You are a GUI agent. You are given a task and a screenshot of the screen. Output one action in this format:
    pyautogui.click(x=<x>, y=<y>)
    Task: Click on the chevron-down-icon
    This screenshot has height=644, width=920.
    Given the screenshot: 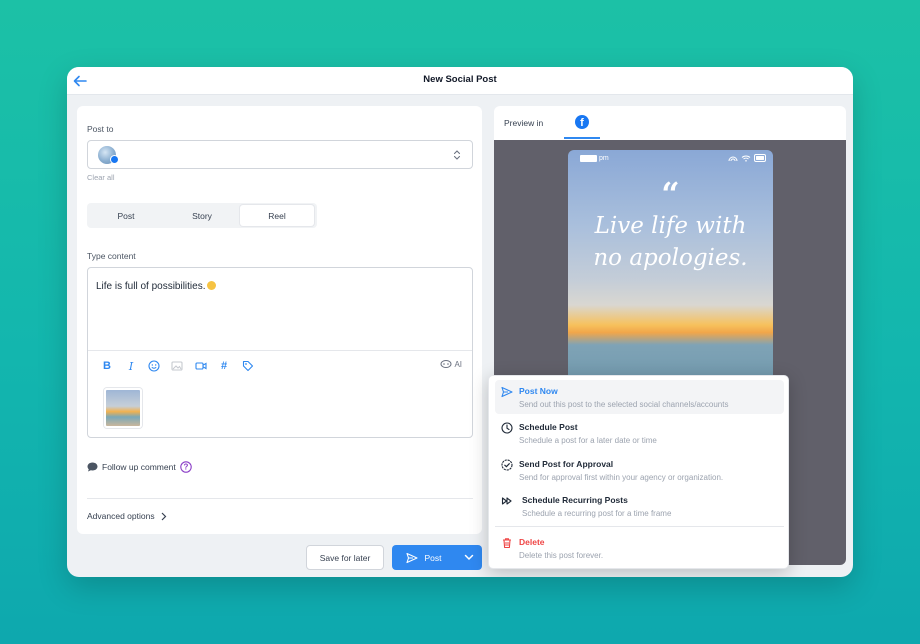 What is the action you would take?
    pyautogui.click(x=469, y=557)
    